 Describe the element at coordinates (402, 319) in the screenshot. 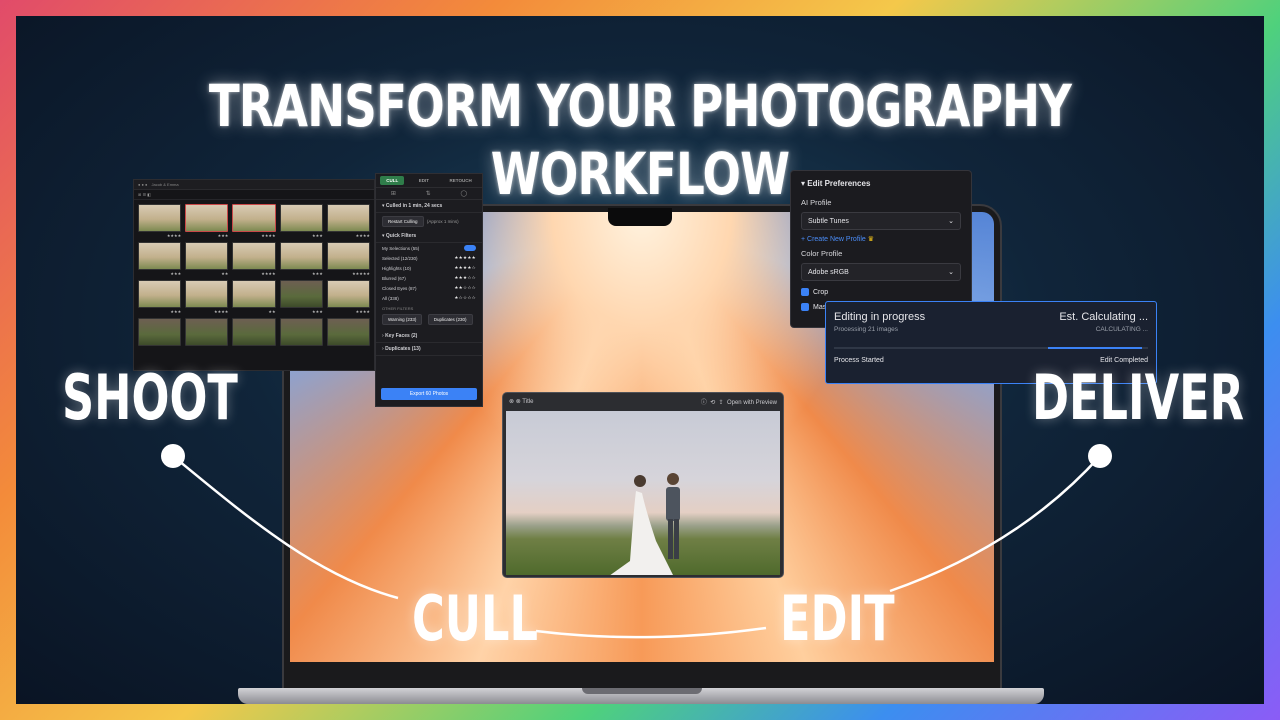

I see `warnings-chip: Warning (233)` at that location.